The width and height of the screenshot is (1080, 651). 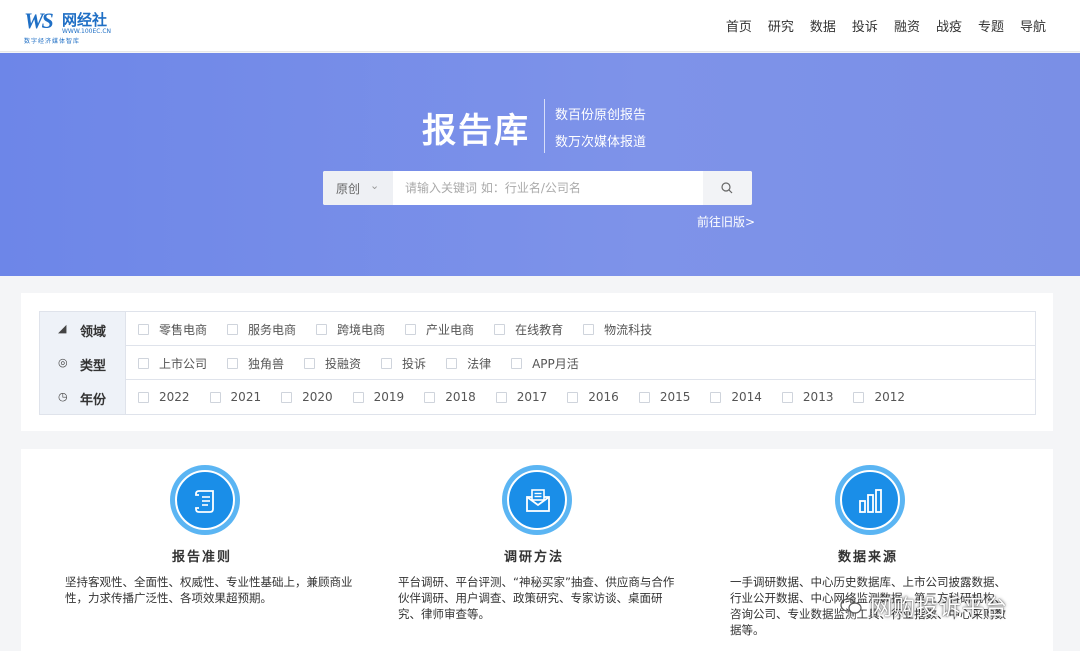 What do you see at coordinates (202, 557) in the screenshot?
I see `card-title: 报告准则` at bounding box center [202, 557].